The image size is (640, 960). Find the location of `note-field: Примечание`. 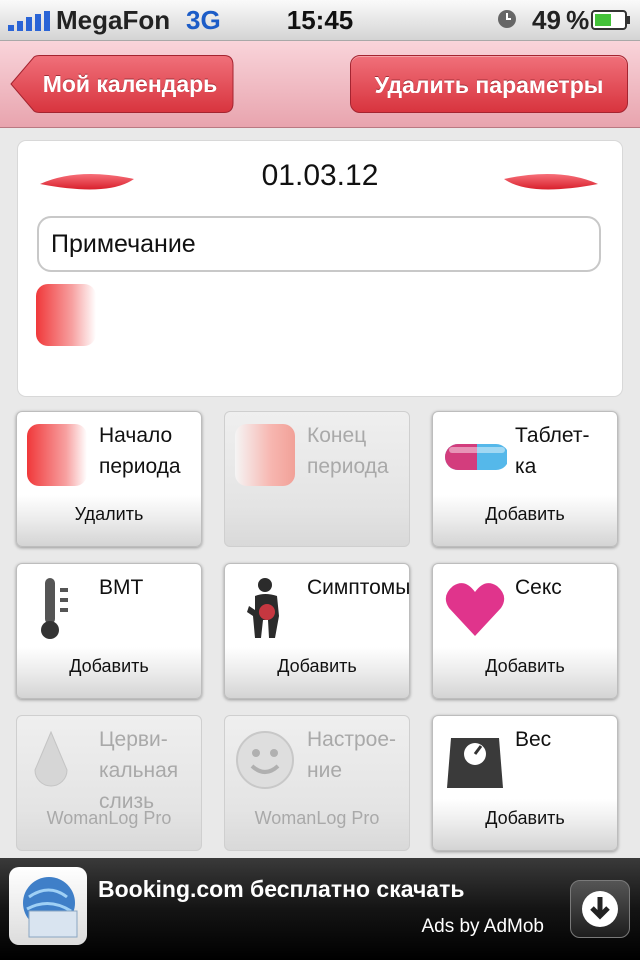

note-field: Примечание is located at coordinates (319, 244).